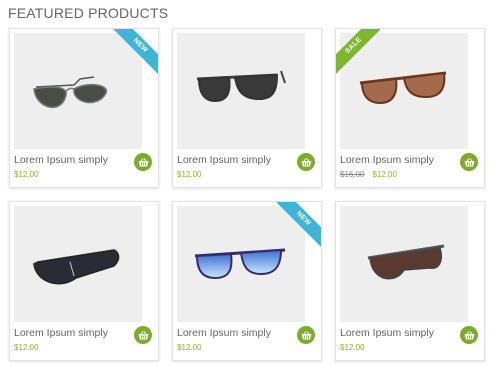 This screenshot has height=366, width=500. What do you see at coordinates (88, 13) in the screenshot?
I see `section-title: FEATURED PRODUCTS` at bounding box center [88, 13].